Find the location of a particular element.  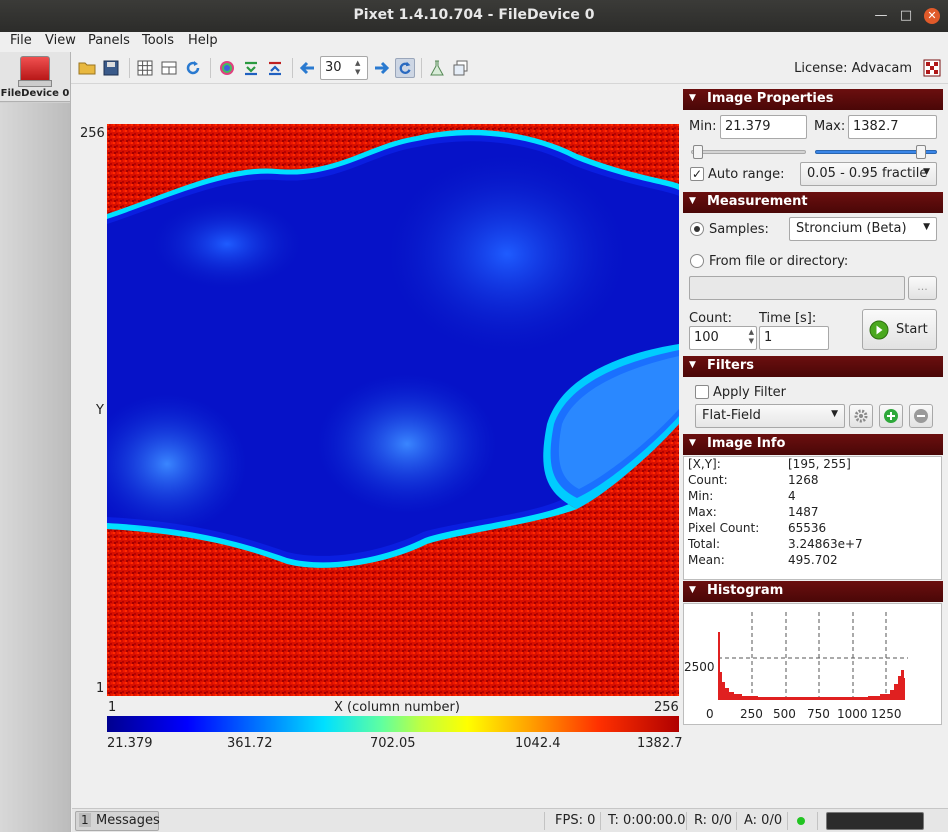

range-mode-value: 0.05 - 0.95 fractile is located at coordinates (867, 173).